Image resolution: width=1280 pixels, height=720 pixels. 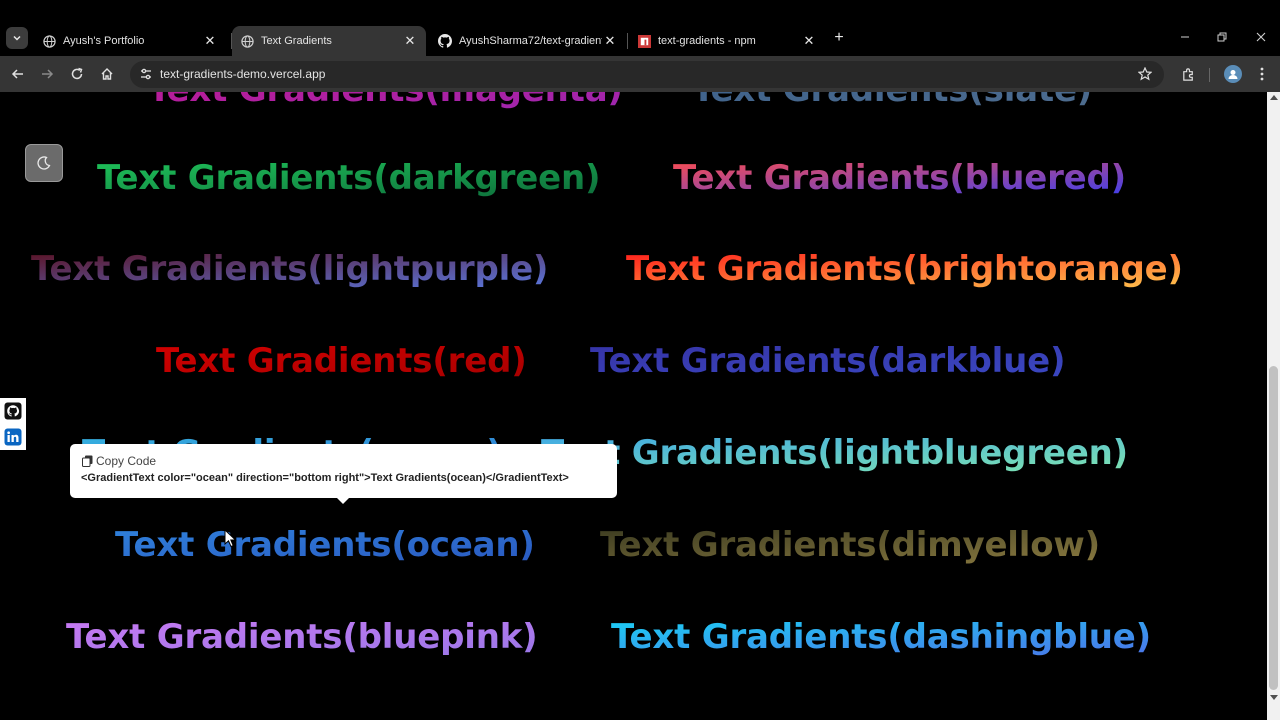 I want to click on gradient-text-item: Text Gradients(darkgreen), so click(x=348, y=178).